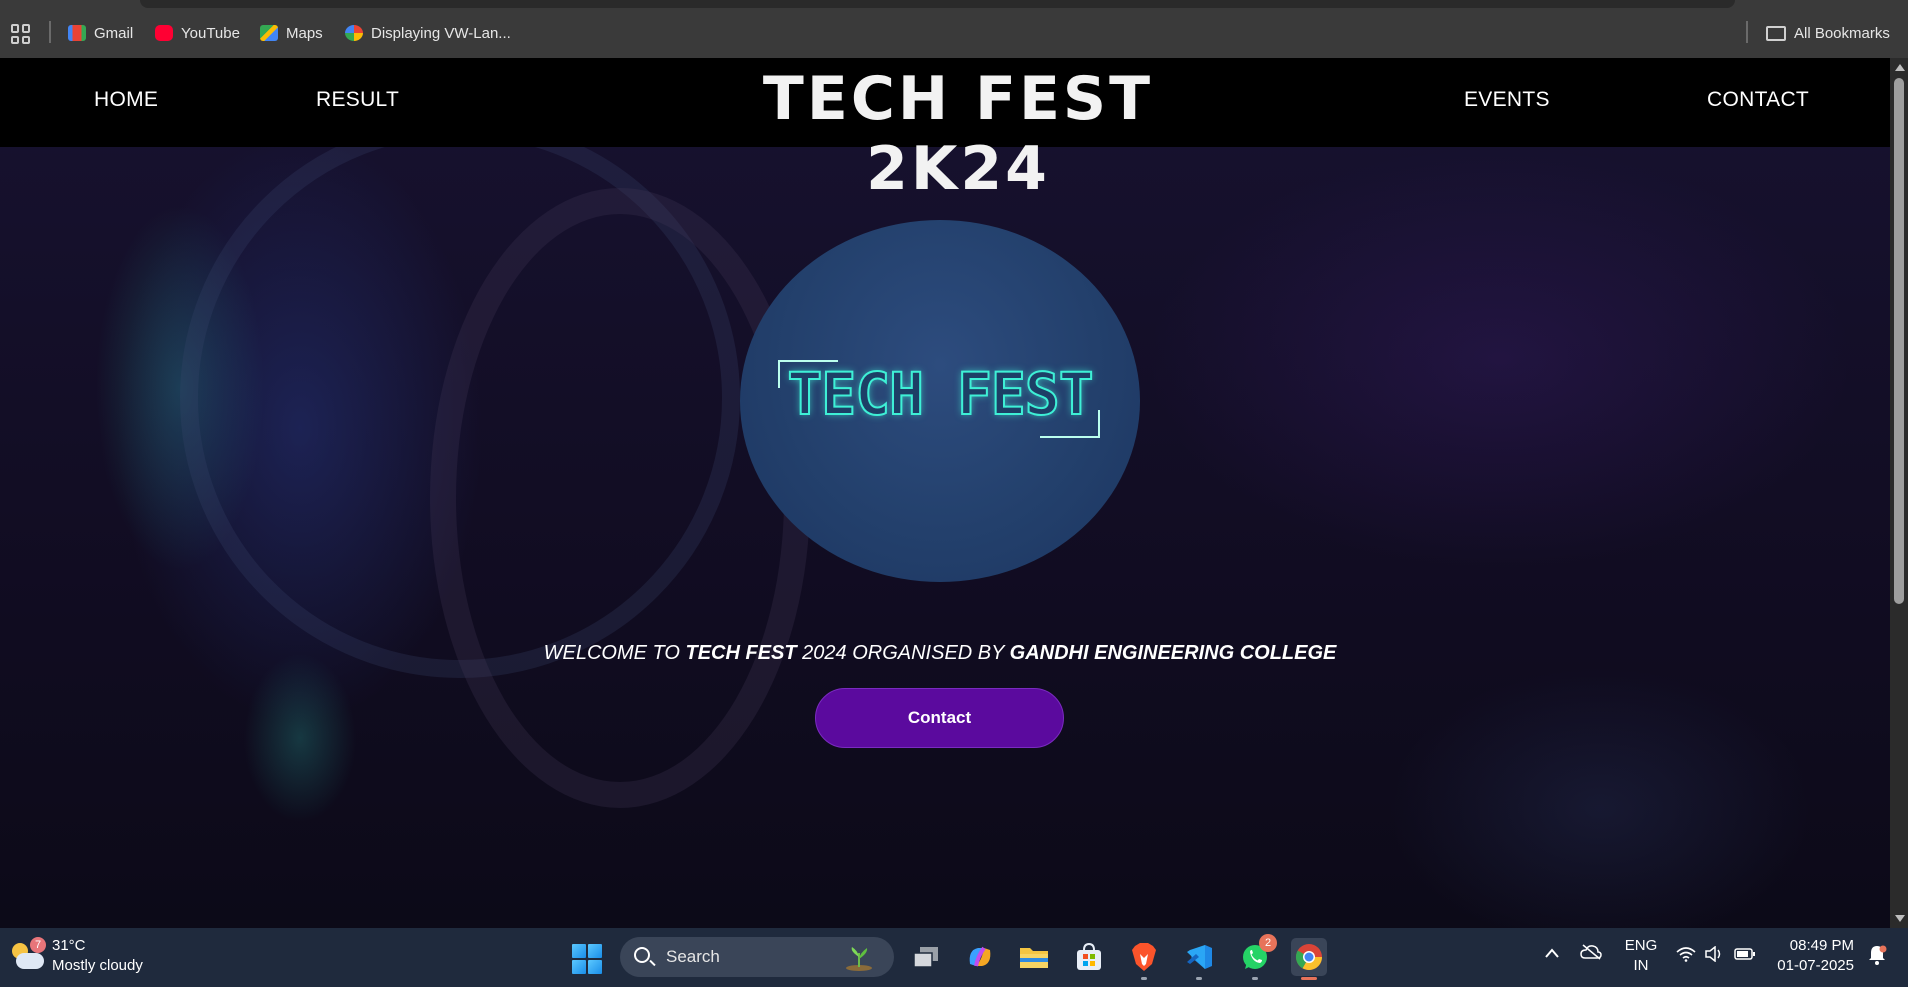  I want to click on copilot-icon, so click(980, 957).